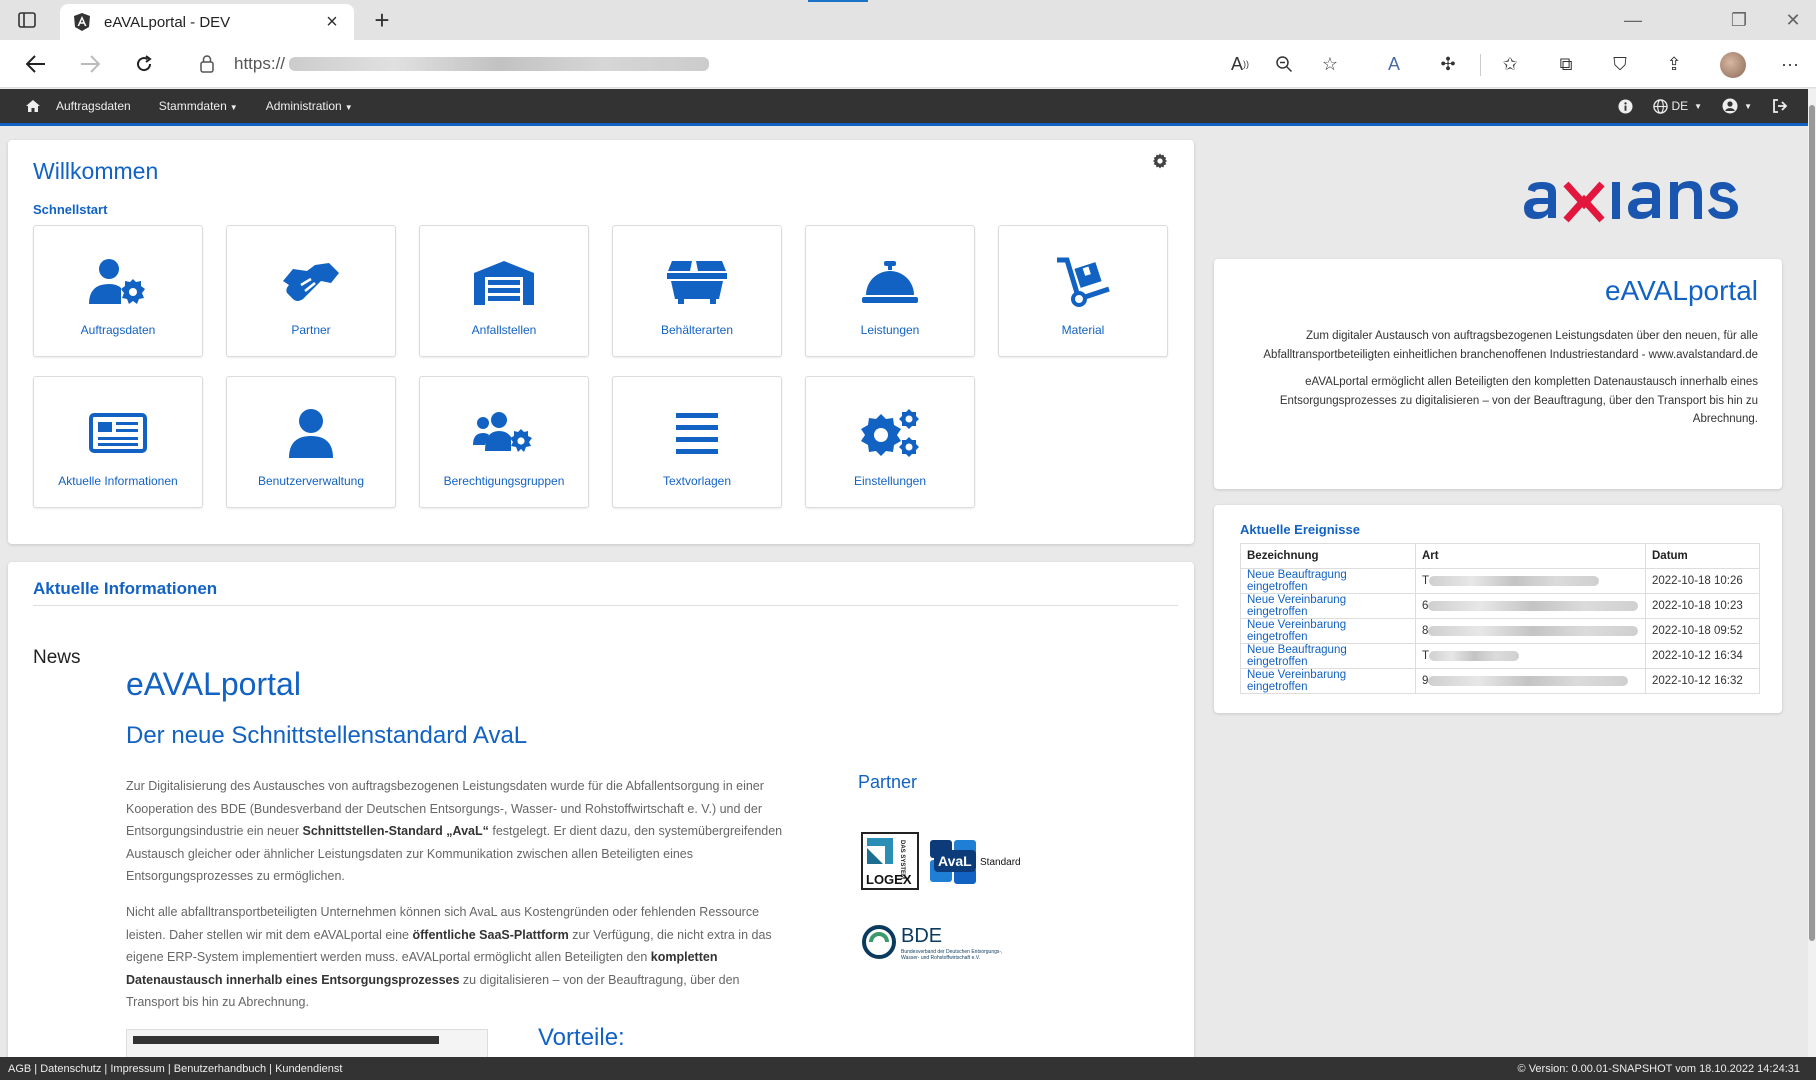  What do you see at coordinates (955, 861) in the screenshot?
I see `aval-text: AvaL` at bounding box center [955, 861].